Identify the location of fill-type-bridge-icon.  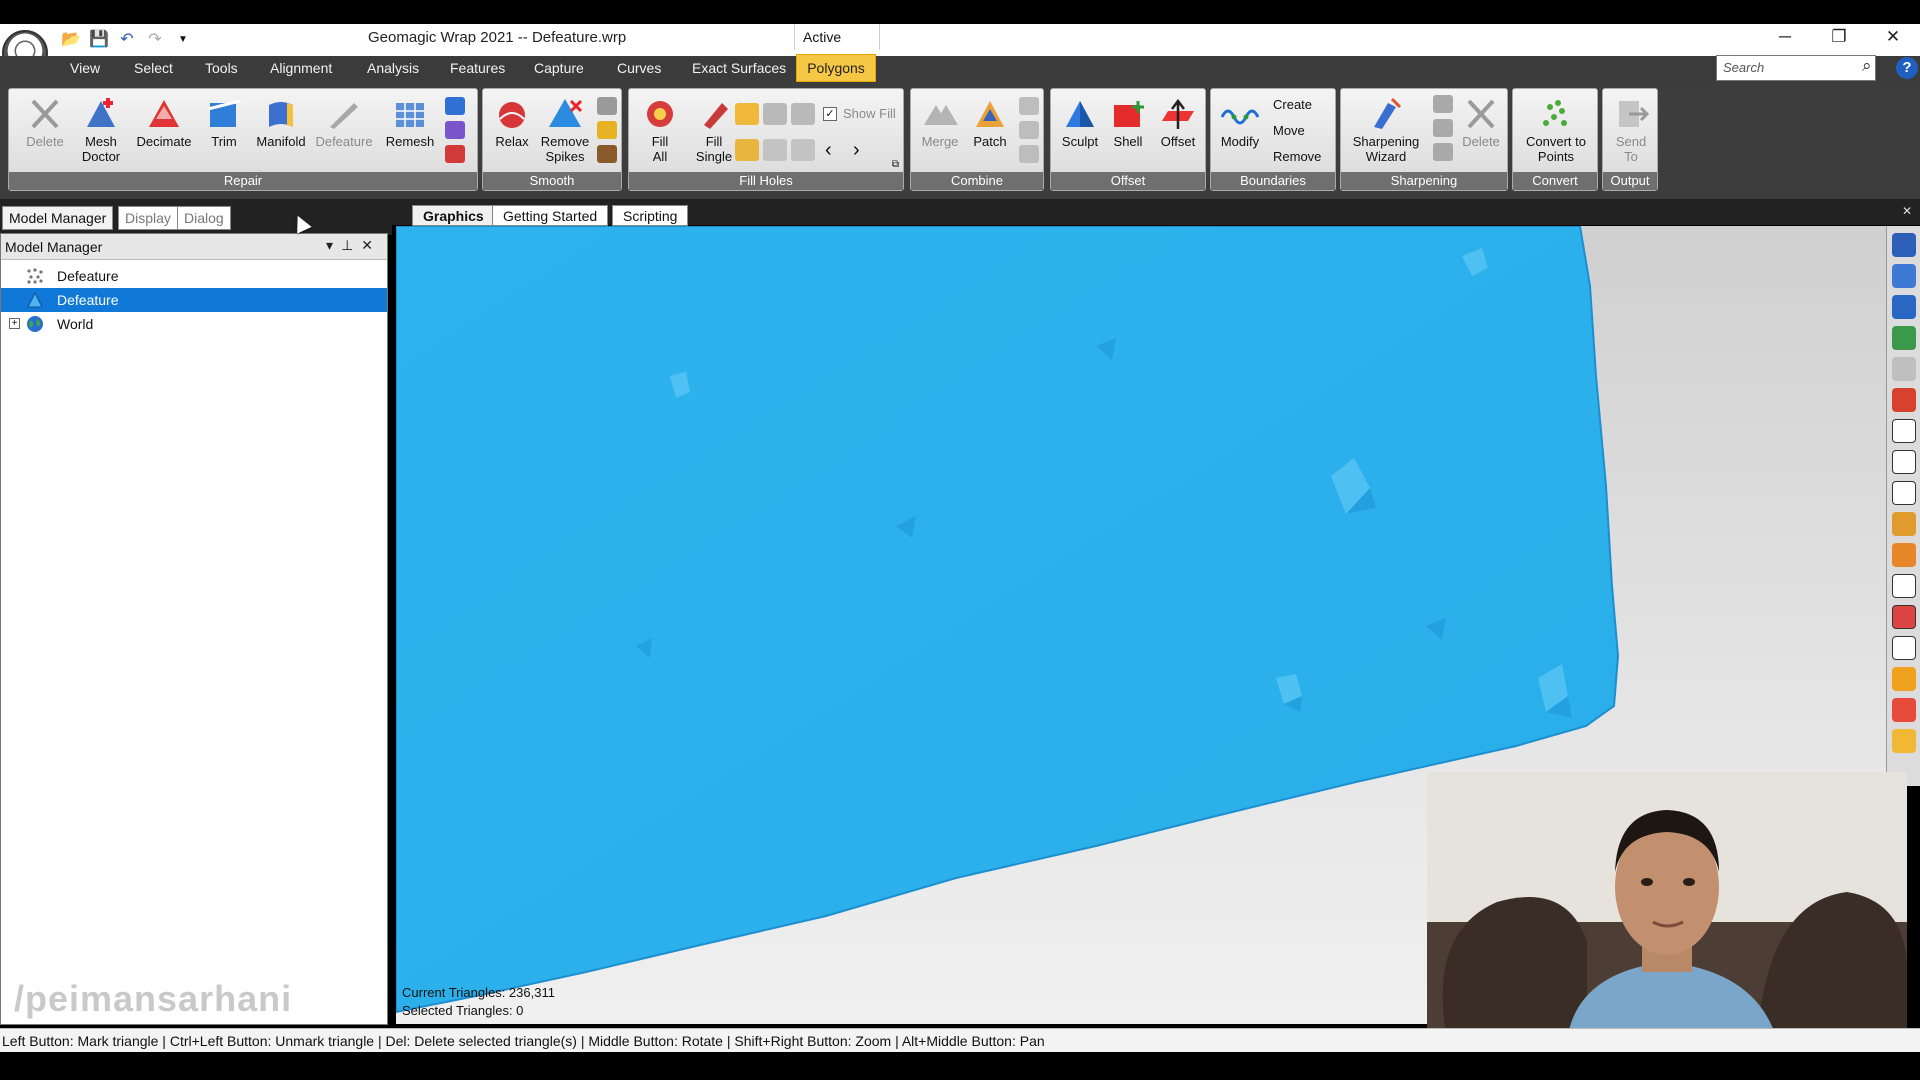
(803, 114).